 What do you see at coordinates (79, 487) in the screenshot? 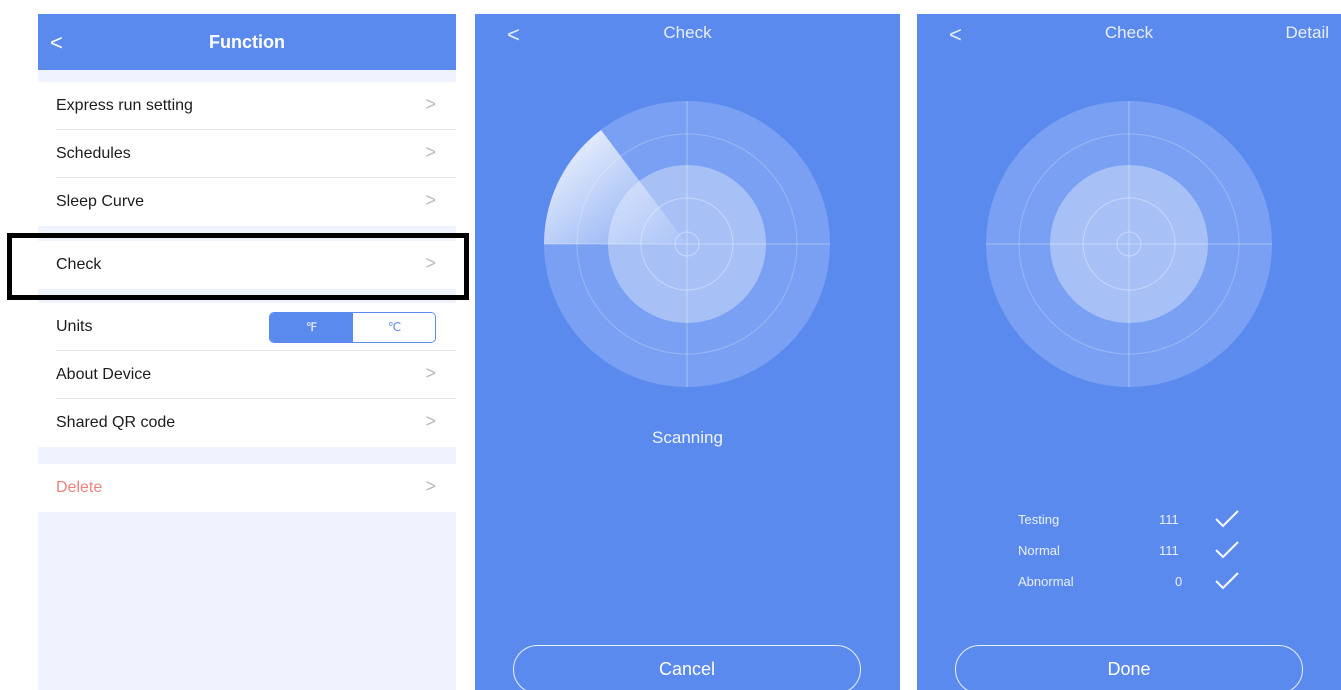
I see `menu-item-label: Delete` at bounding box center [79, 487].